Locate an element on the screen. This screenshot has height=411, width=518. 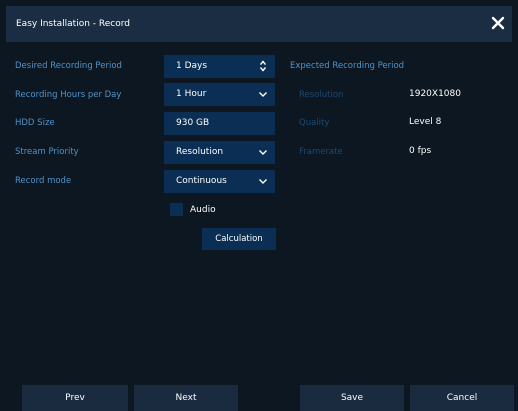
resolution-label: Resolution is located at coordinates (321, 95).